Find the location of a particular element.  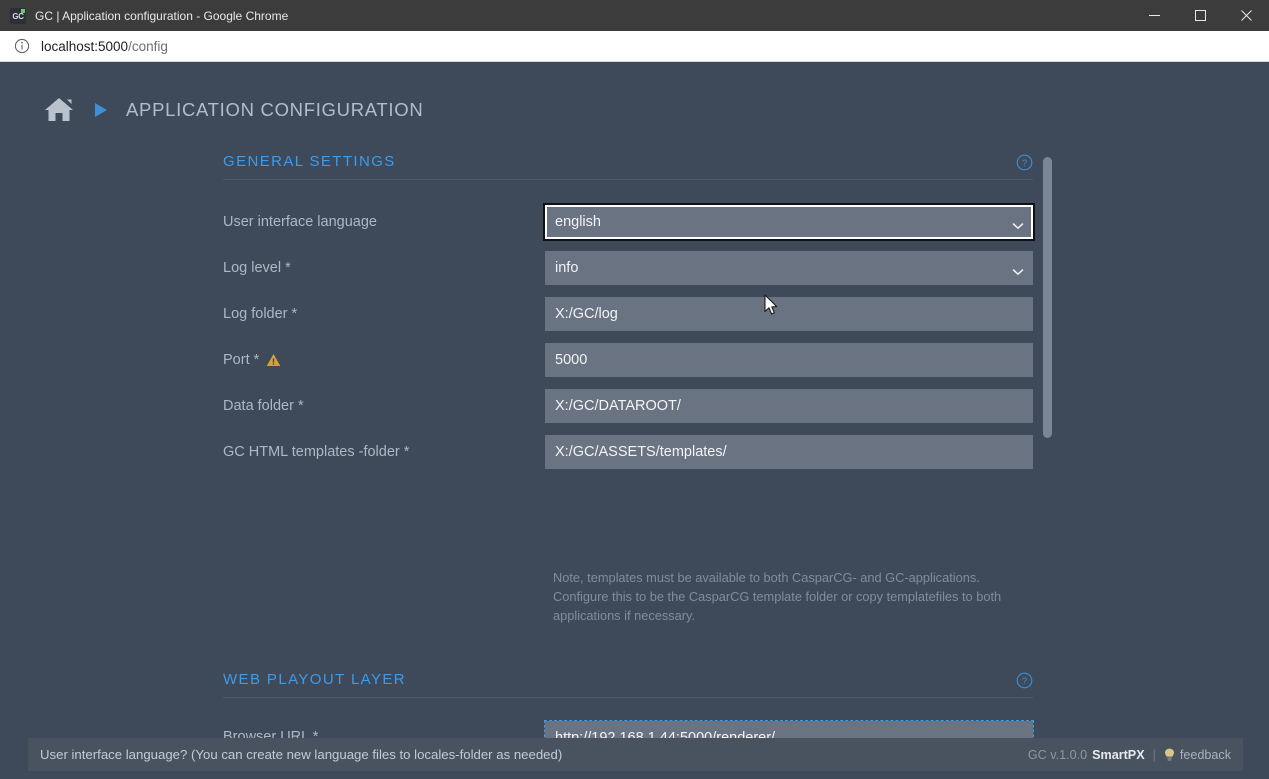

window-controls is located at coordinates (1200, 15).